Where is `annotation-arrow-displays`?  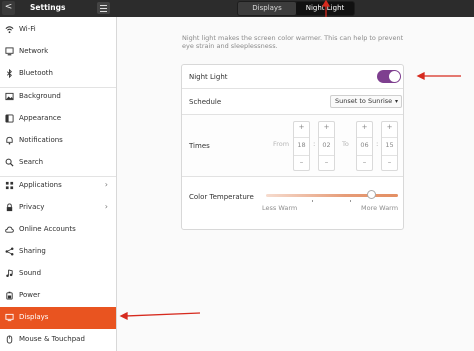 annotation-arrow-displays is located at coordinates (163, 314).